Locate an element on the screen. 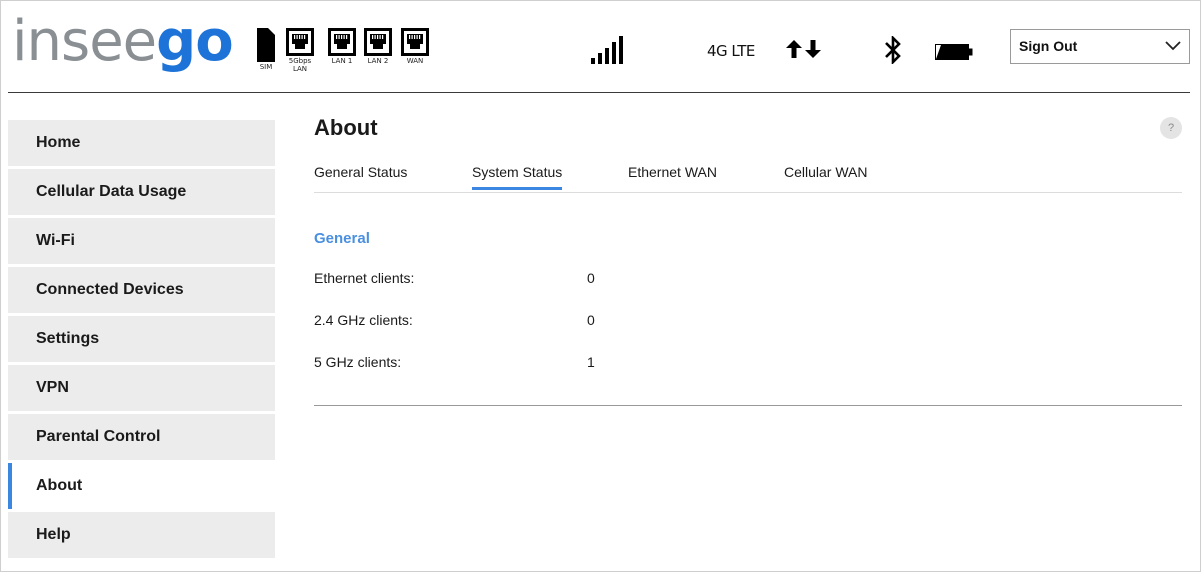 The height and width of the screenshot is (572, 1201). signout-label: Sign Out is located at coordinates (1048, 46).